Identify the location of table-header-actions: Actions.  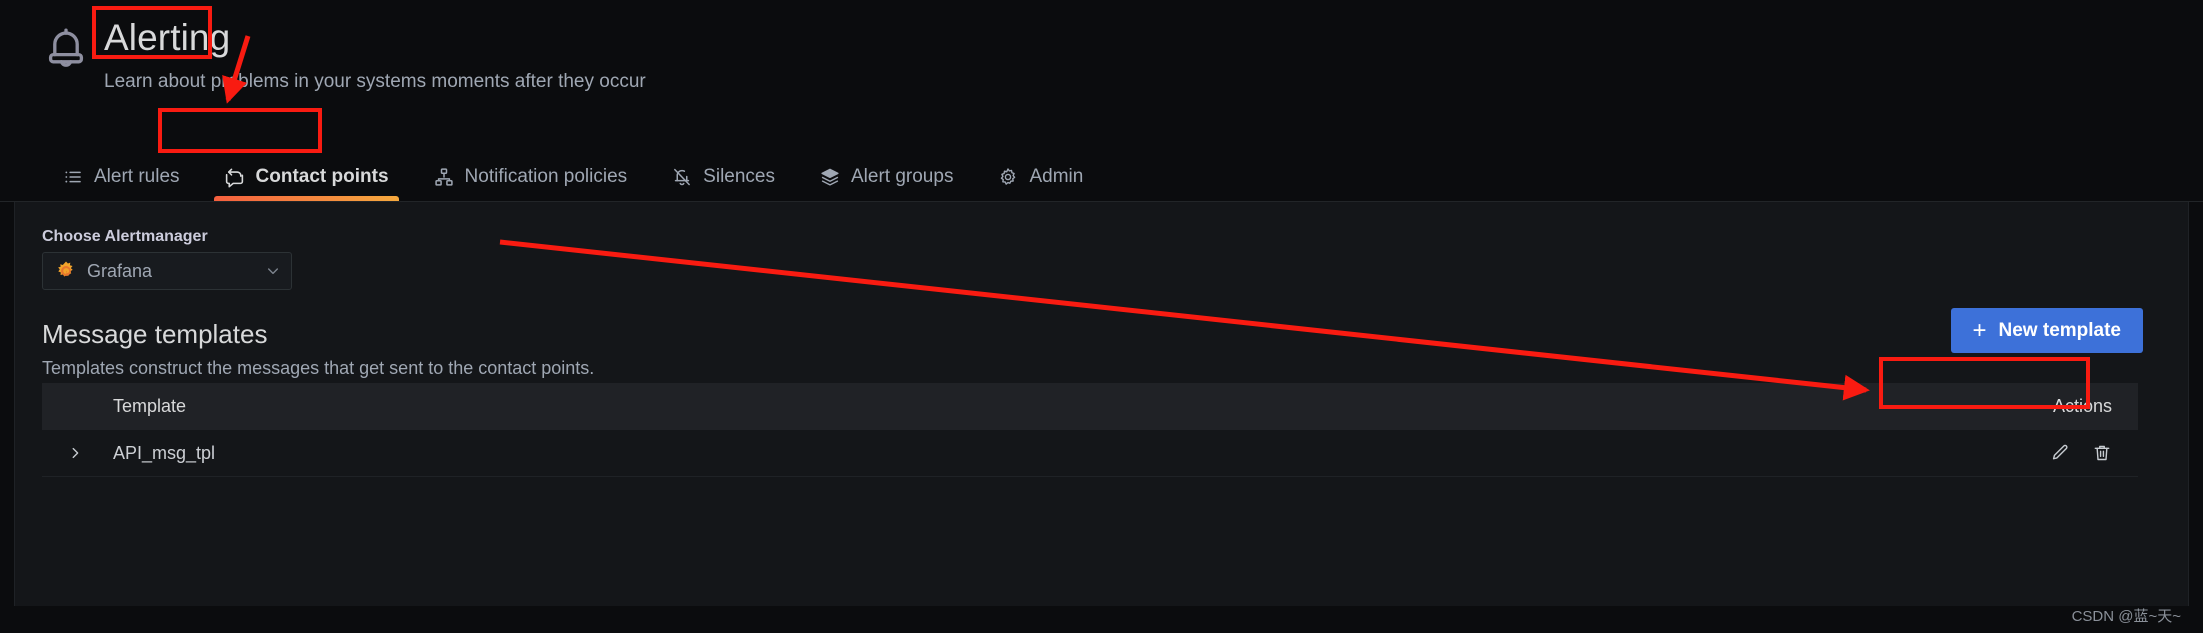
(2082, 406).